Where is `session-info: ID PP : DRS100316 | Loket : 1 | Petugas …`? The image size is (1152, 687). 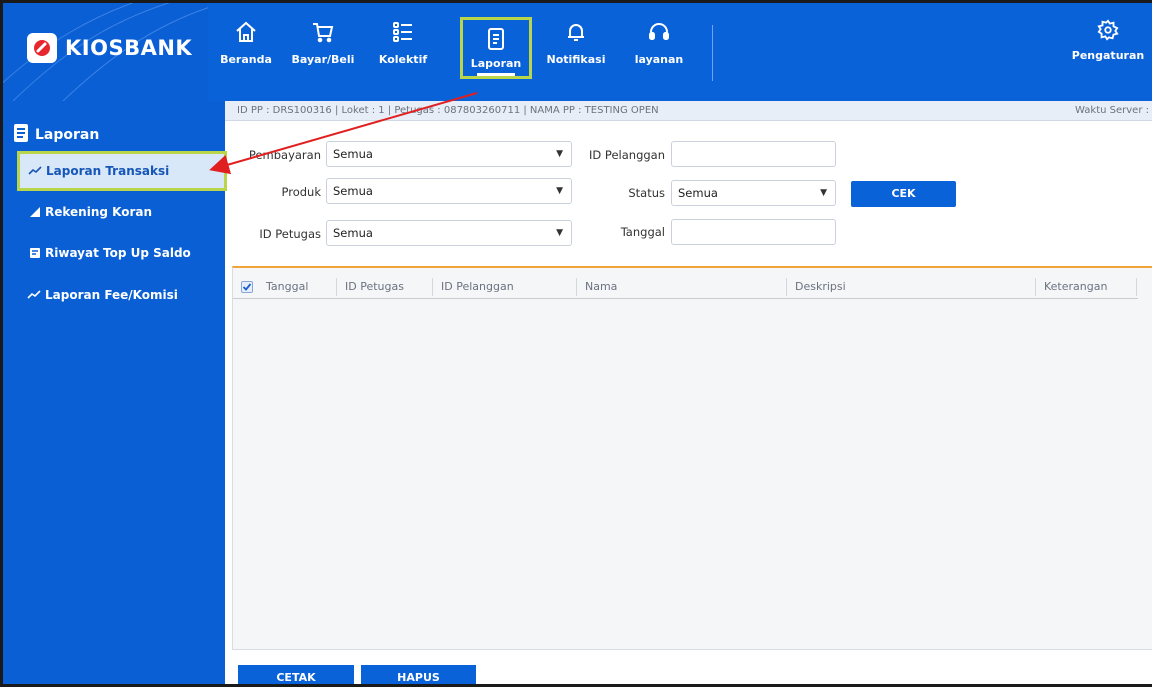
session-info: ID PP : DRS100316 | Loket : 1 | Petugas … is located at coordinates (448, 110).